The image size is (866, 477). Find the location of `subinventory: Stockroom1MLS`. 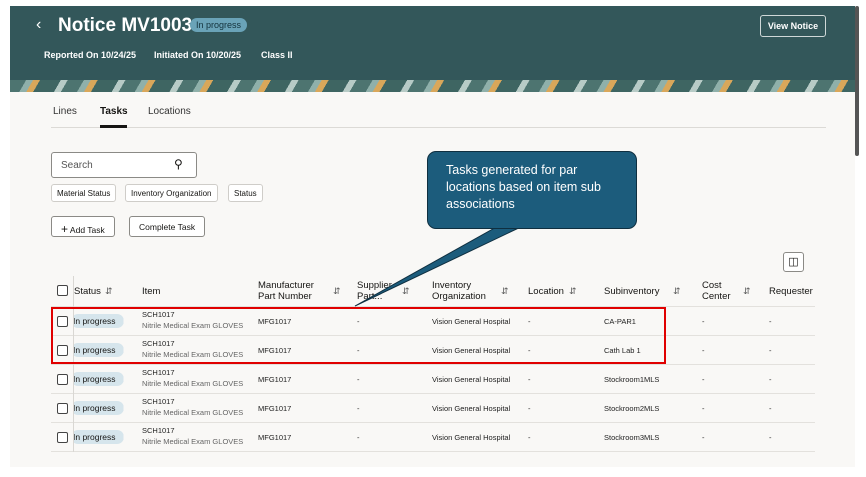

subinventory: Stockroom1MLS is located at coordinates (632, 379).